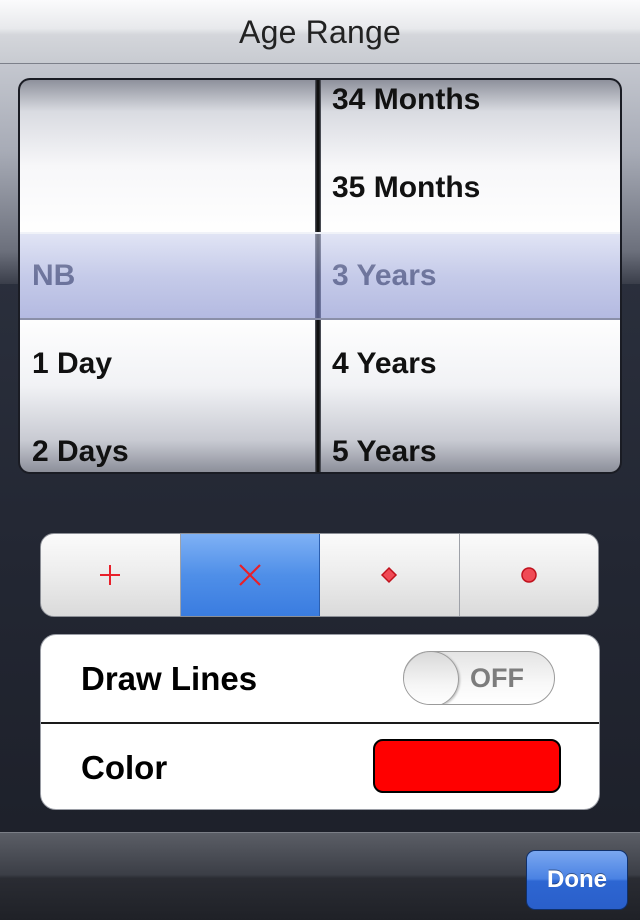 Image resolution: width=640 pixels, height=920 pixels. I want to click on draw-lines-switch: OFF, so click(479, 678).